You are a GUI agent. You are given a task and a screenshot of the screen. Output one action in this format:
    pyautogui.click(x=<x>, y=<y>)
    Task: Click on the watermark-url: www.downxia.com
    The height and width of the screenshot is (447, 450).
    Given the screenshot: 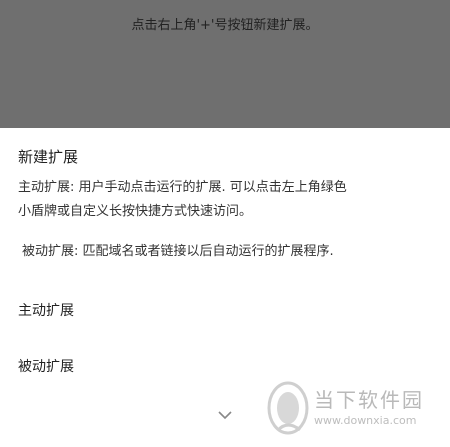 What is the action you would take?
    pyautogui.click(x=365, y=420)
    